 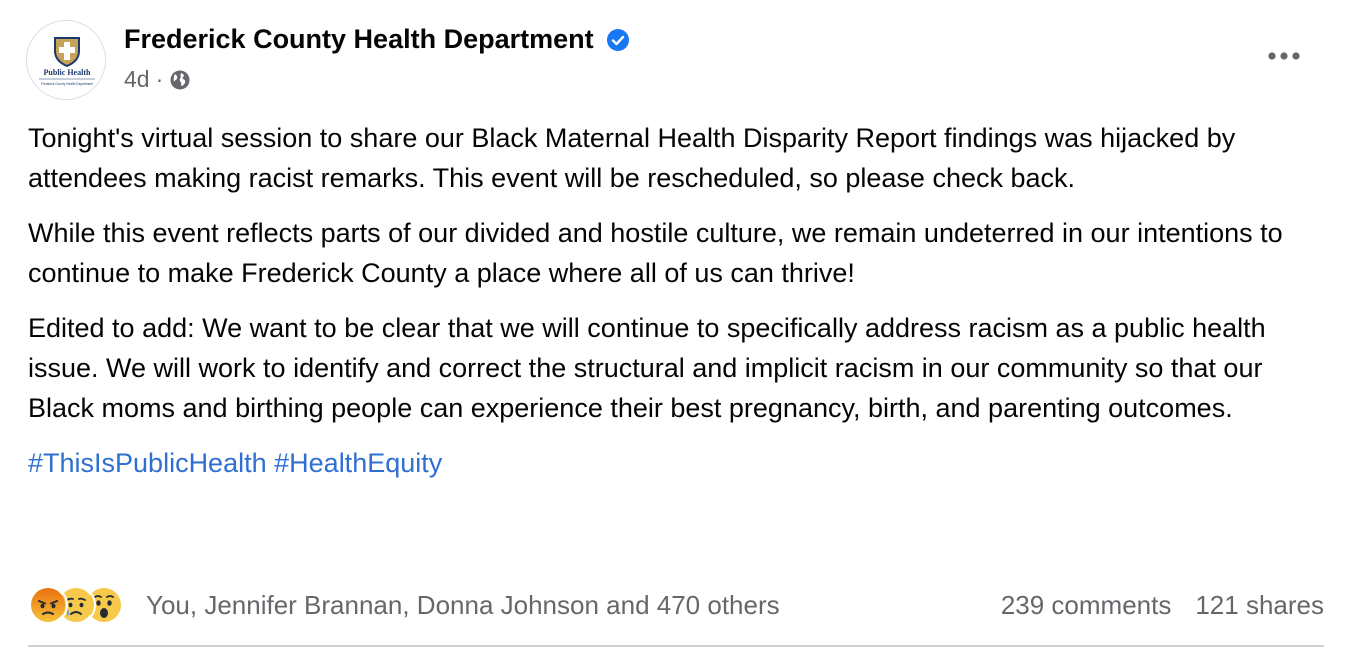 I want to click on post-timestamp: 4d, so click(x=137, y=79).